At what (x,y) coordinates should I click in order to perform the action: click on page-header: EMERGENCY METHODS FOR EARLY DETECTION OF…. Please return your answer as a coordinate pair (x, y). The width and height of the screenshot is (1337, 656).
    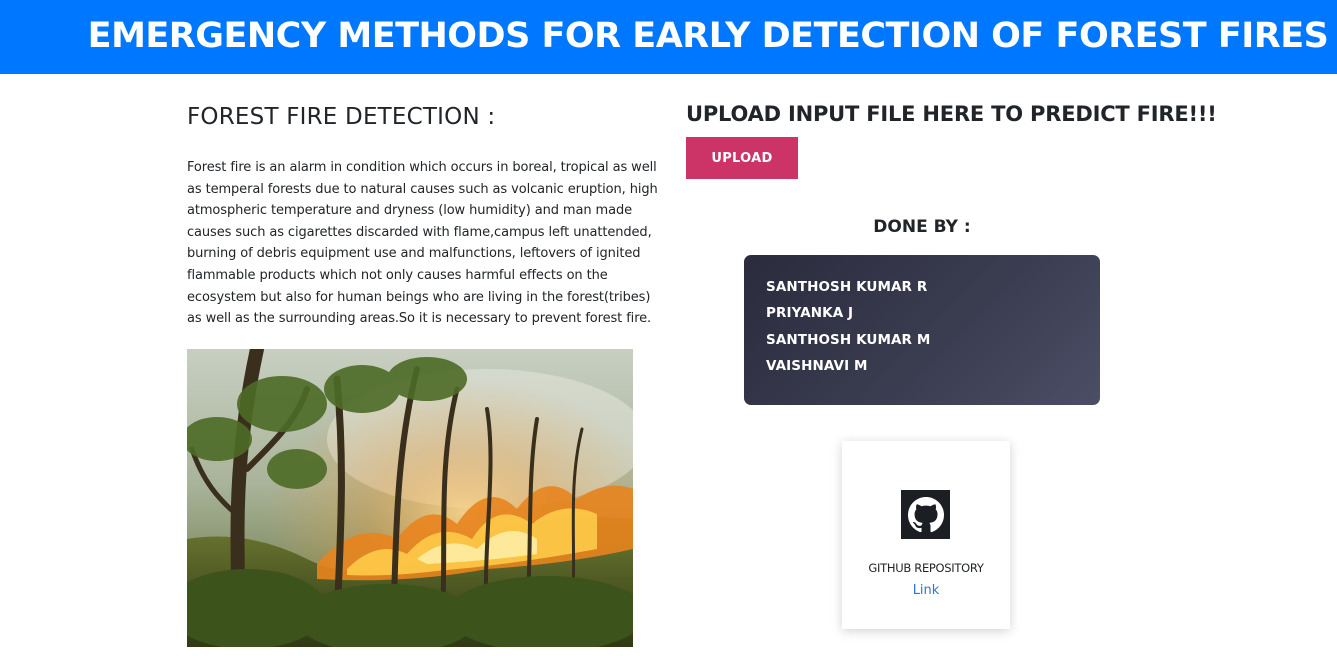
    Looking at the image, I should click on (668, 37).